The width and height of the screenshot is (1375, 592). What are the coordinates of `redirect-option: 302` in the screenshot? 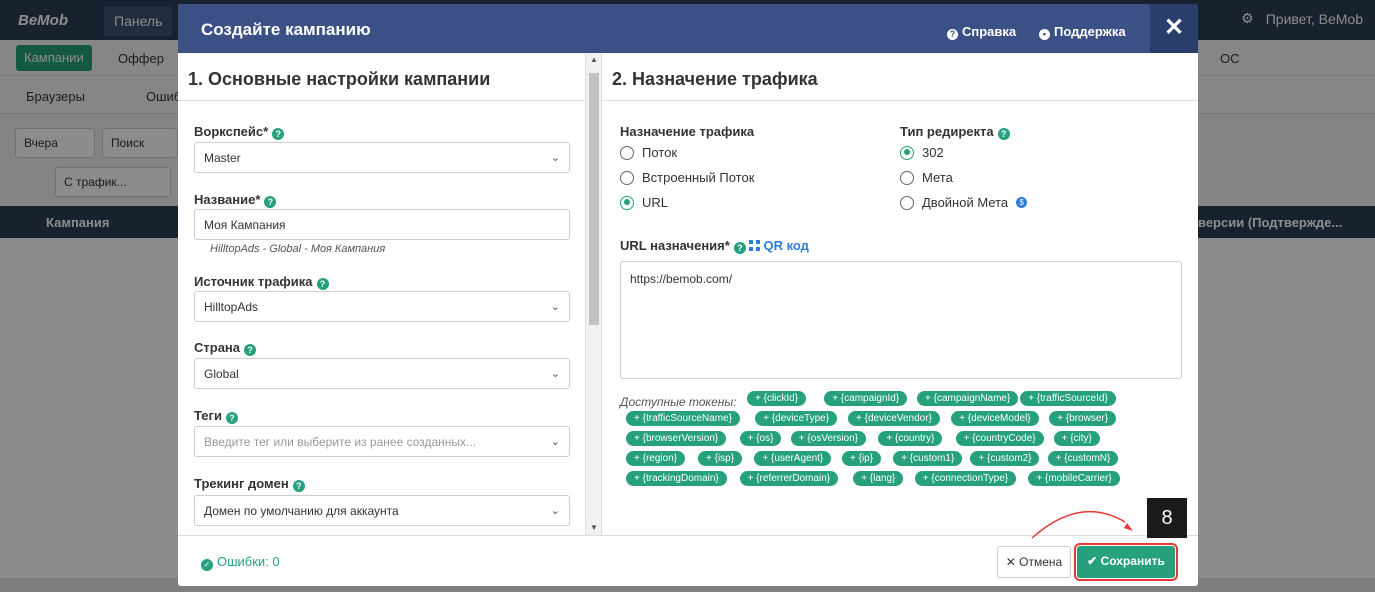 It's located at (922, 152).